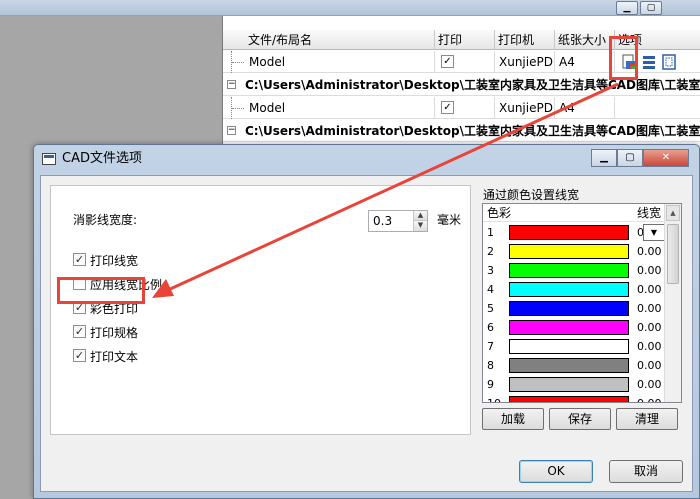  Describe the element at coordinates (398, 221) in the screenshot. I see `hidden-line-width-stepper: 0.3 ▲ ▼` at that location.